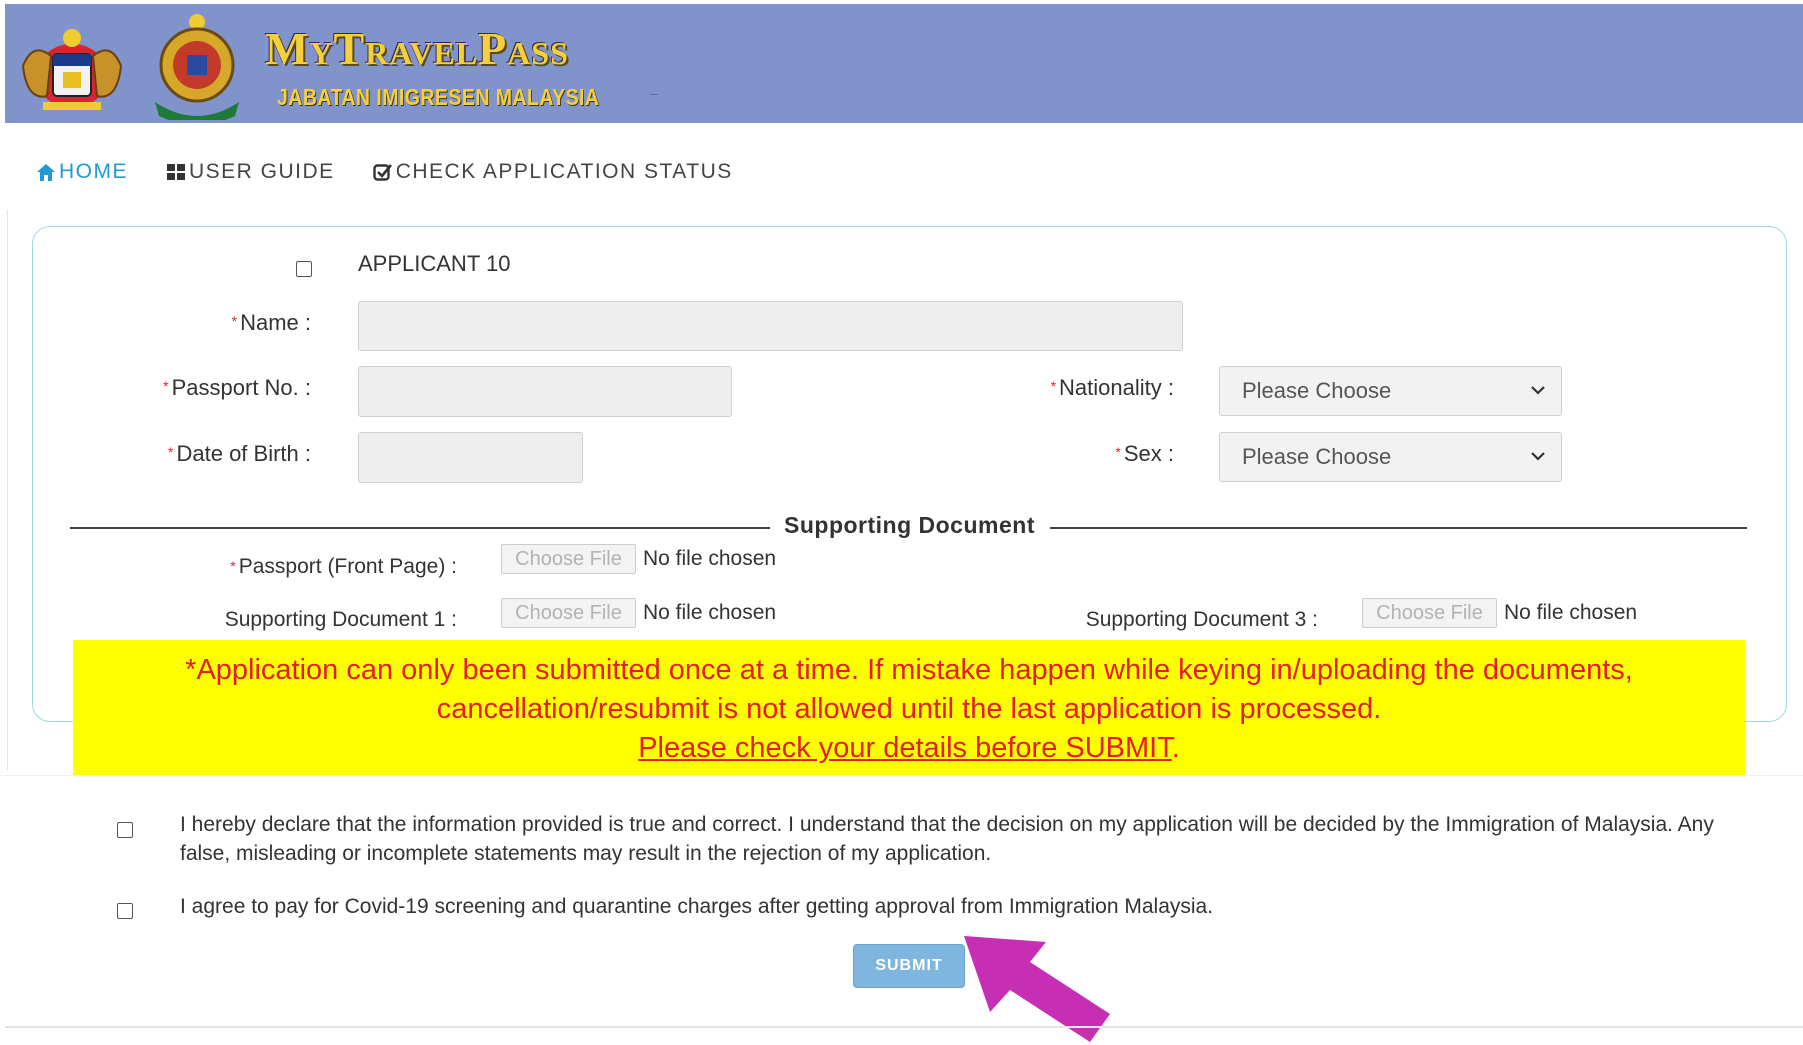 This screenshot has height=1045, width=1803. I want to click on doc1-choose-file-button: Choose File, so click(568, 613).